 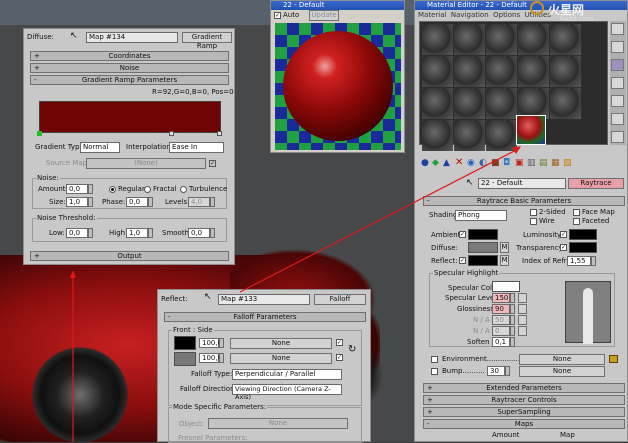 What do you see at coordinates (516, 150) in the screenshot?
I see `annotation-arrowhead-right` at bounding box center [516, 150].